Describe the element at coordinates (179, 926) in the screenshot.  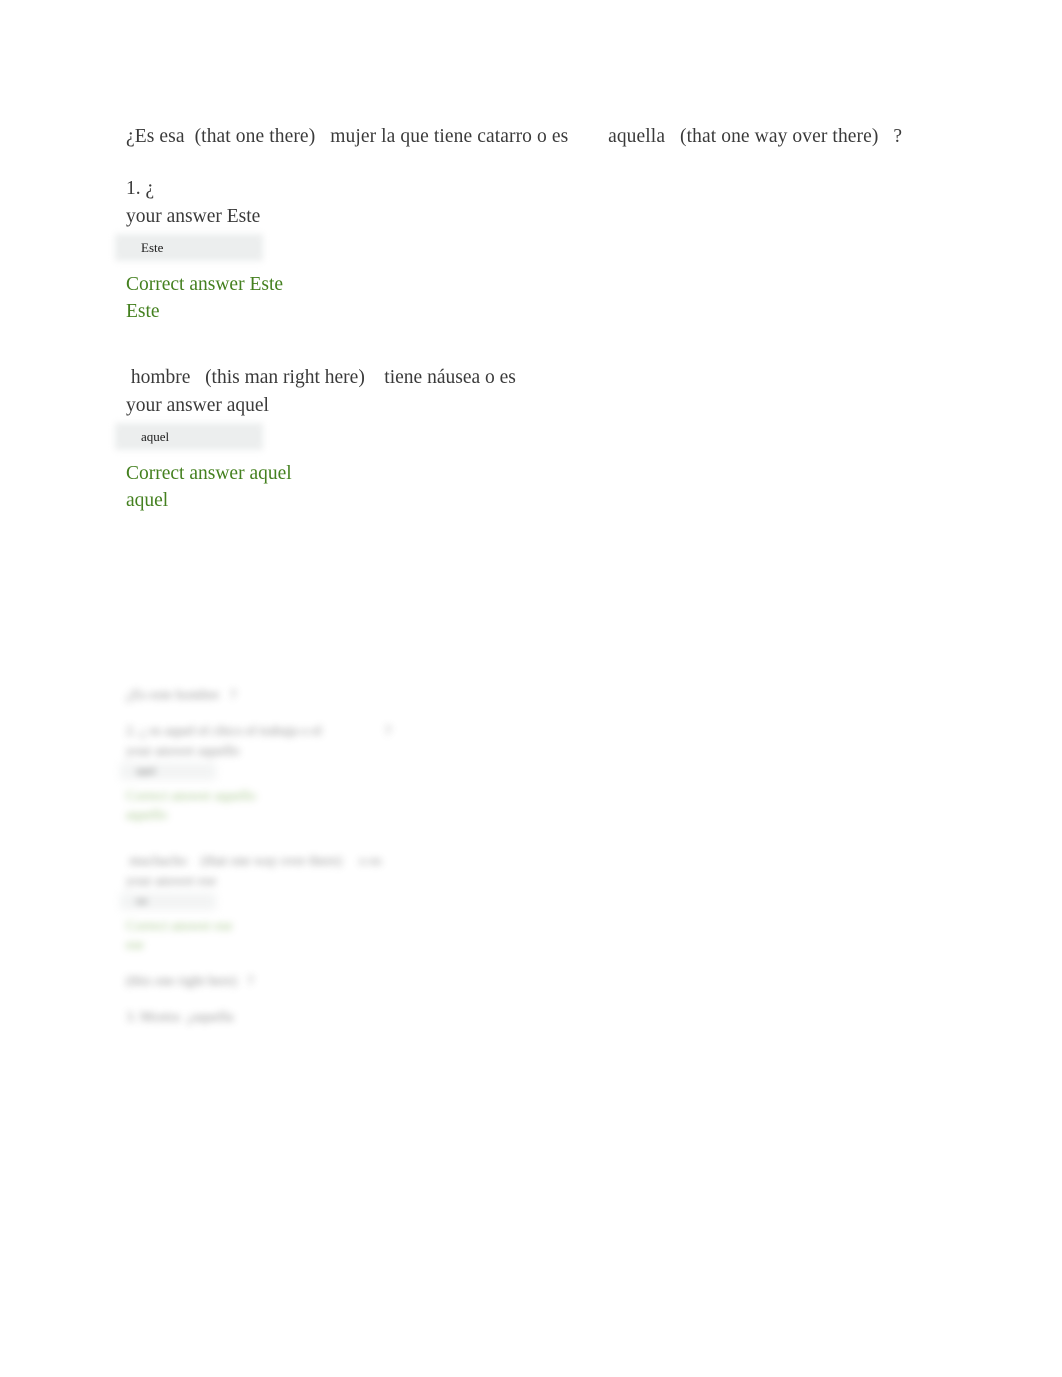
I see `correct-answer-label: Correct answer ese` at that location.